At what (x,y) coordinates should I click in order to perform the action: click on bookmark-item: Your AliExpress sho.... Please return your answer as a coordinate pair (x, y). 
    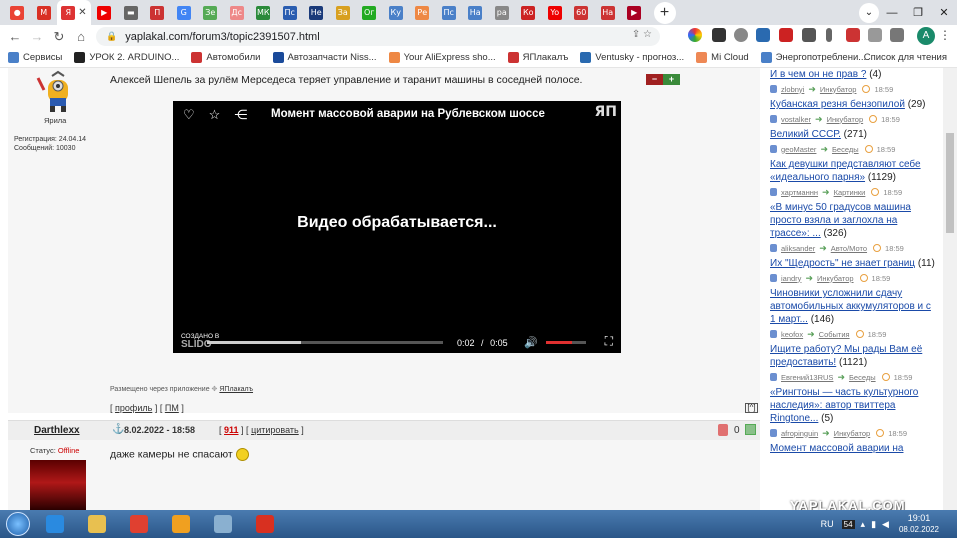
    Looking at the image, I should click on (442, 57).